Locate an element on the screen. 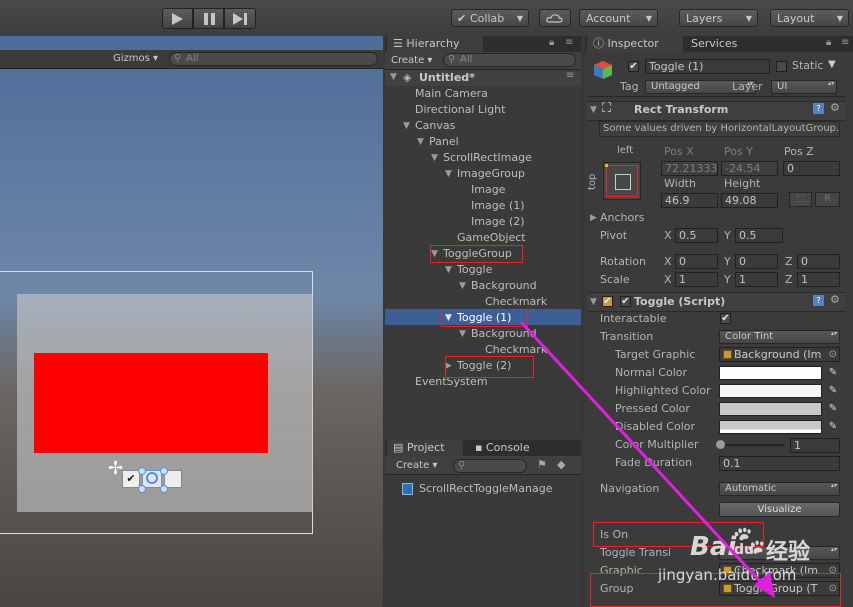 Image resolution: width=853 pixels, height=607 pixels. red-image is located at coordinates (151, 403).